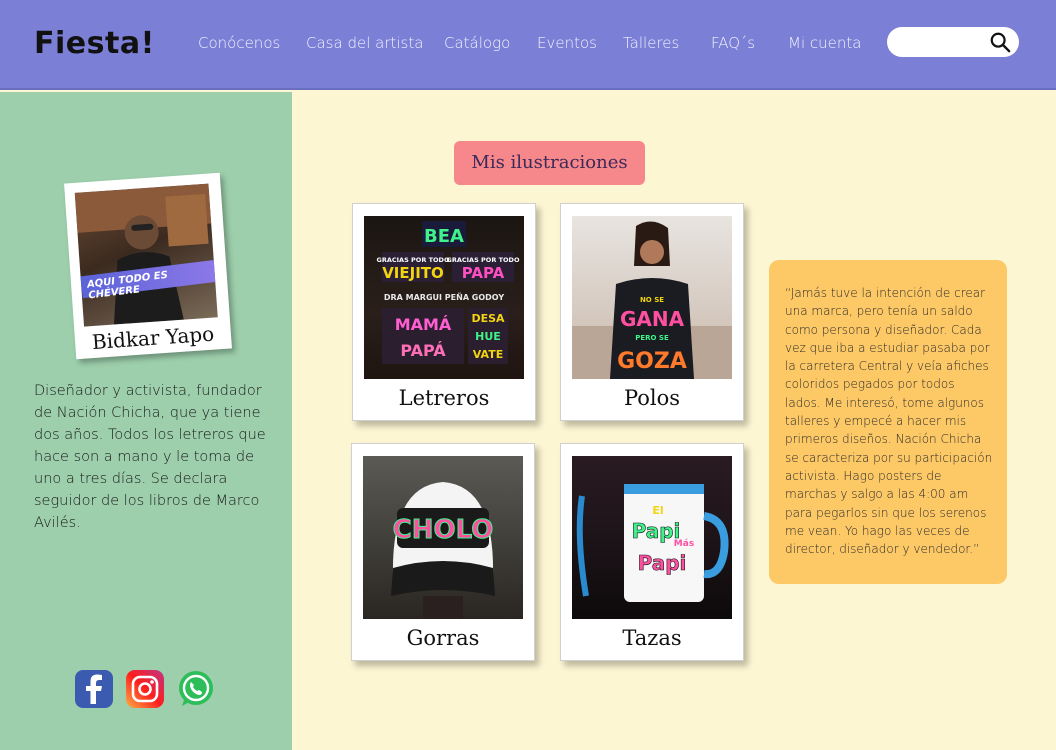  I want to click on product-card-tazas: El Papi Más Papi Tazas, so click(652, 552).